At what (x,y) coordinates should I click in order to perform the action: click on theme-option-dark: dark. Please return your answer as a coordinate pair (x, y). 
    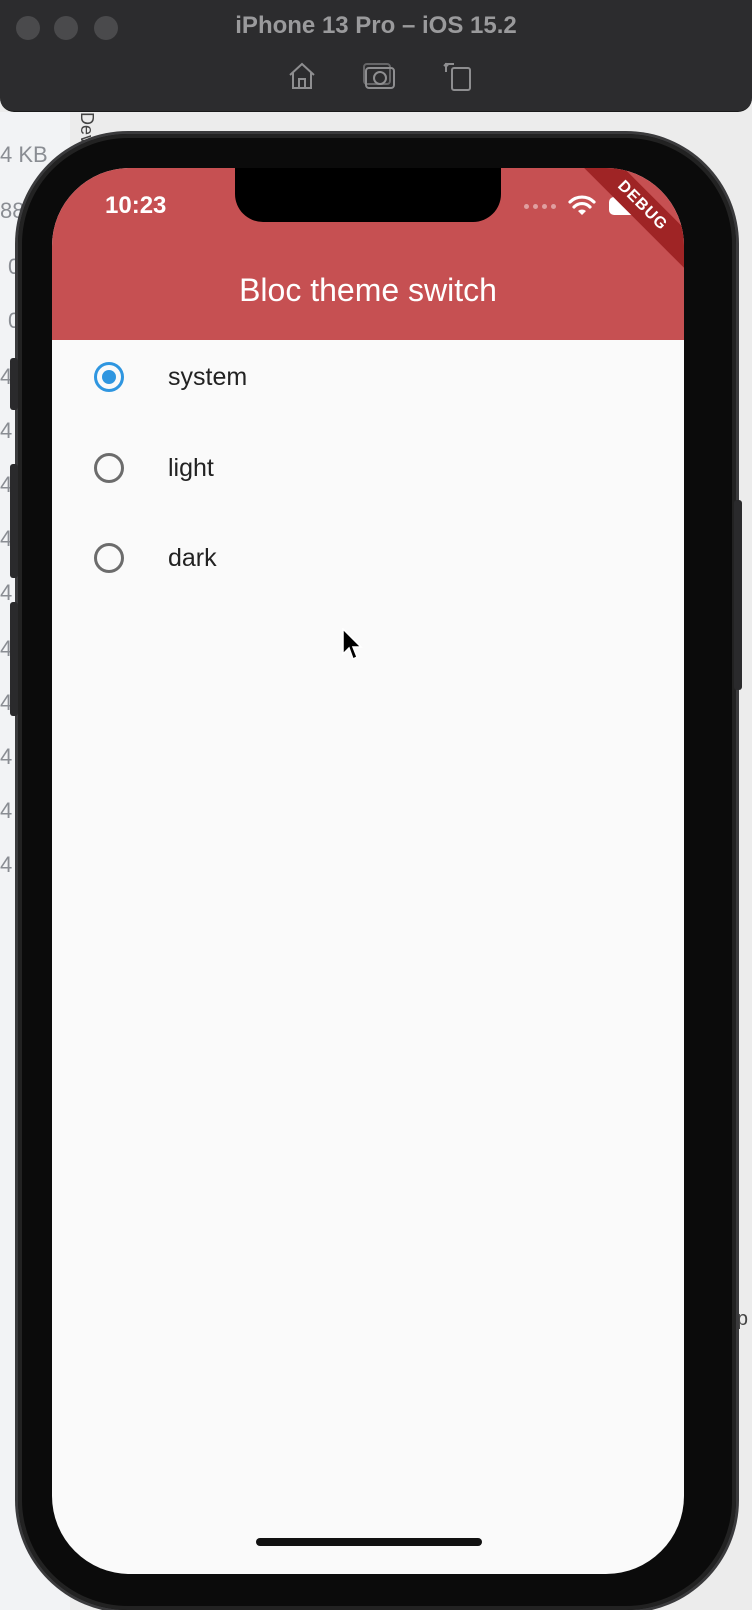
    Looking at the image, I should click on (368, 558).